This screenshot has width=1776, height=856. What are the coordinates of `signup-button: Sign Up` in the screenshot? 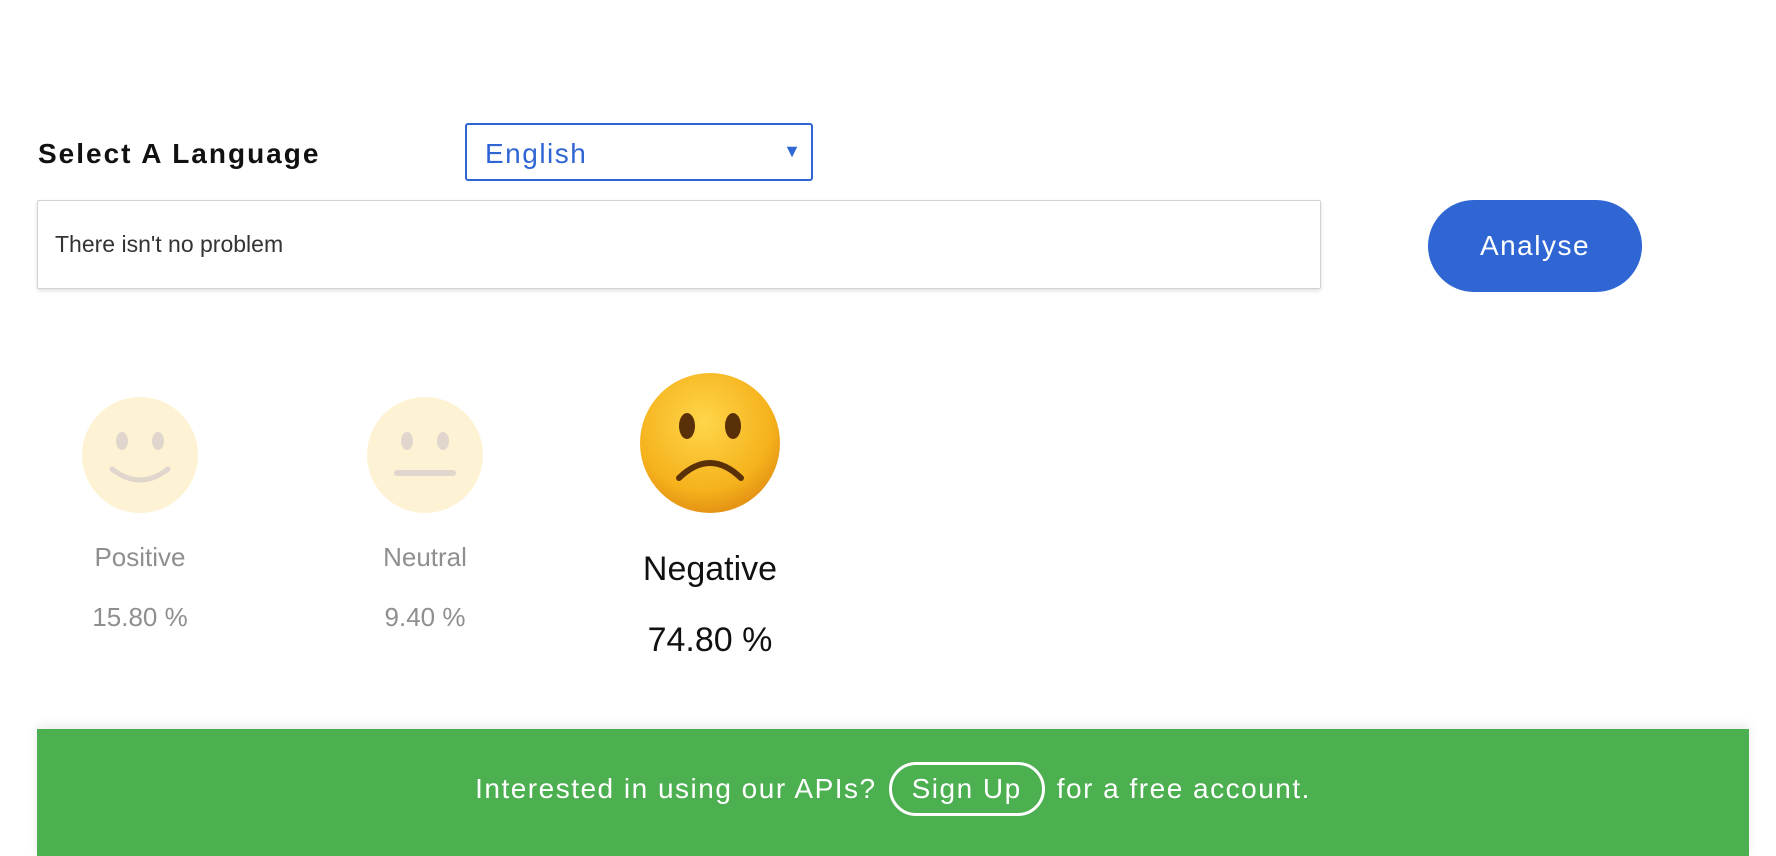 It's located at (966, 788).